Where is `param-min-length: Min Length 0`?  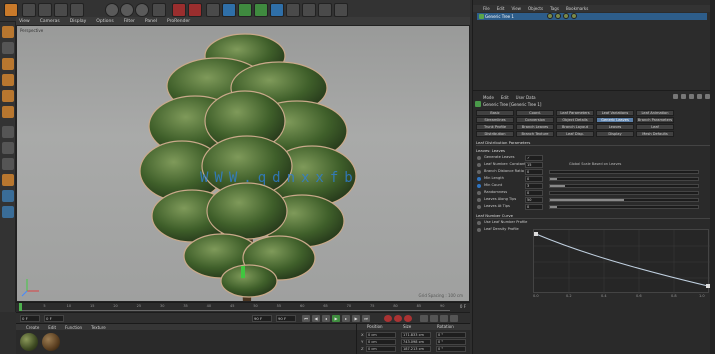 param-min-length: Min Length 0 is located at coordinates (595, 179).